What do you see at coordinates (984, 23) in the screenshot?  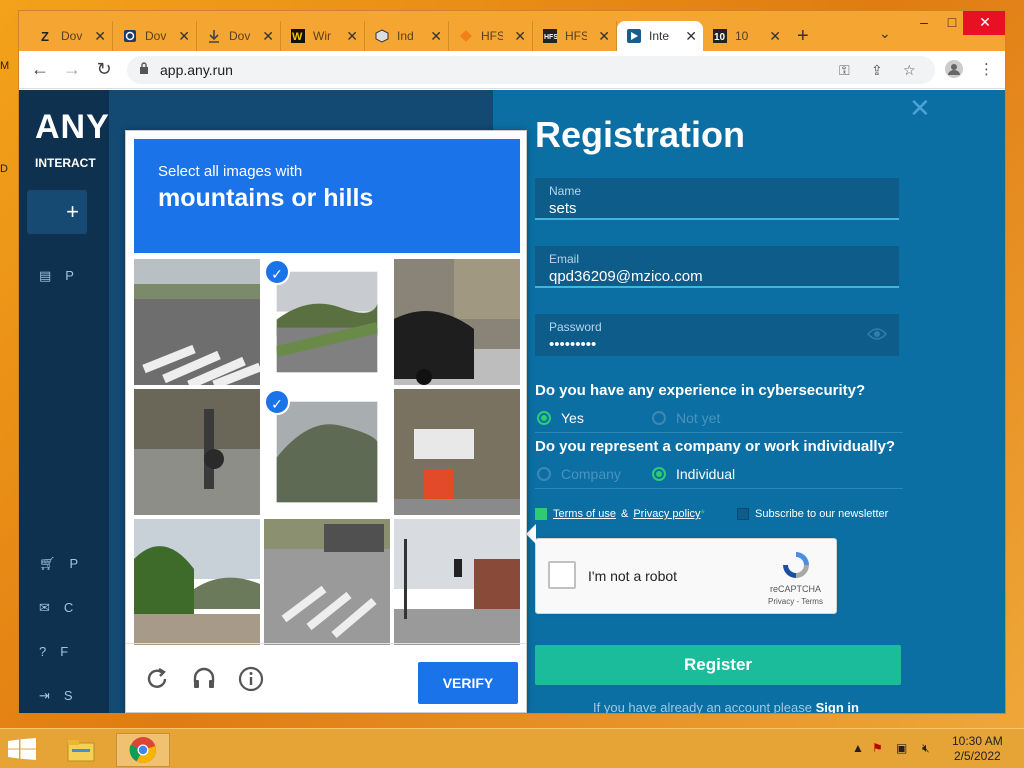 I see `window-close-icon: ✕` at bounding box center [984, 23].